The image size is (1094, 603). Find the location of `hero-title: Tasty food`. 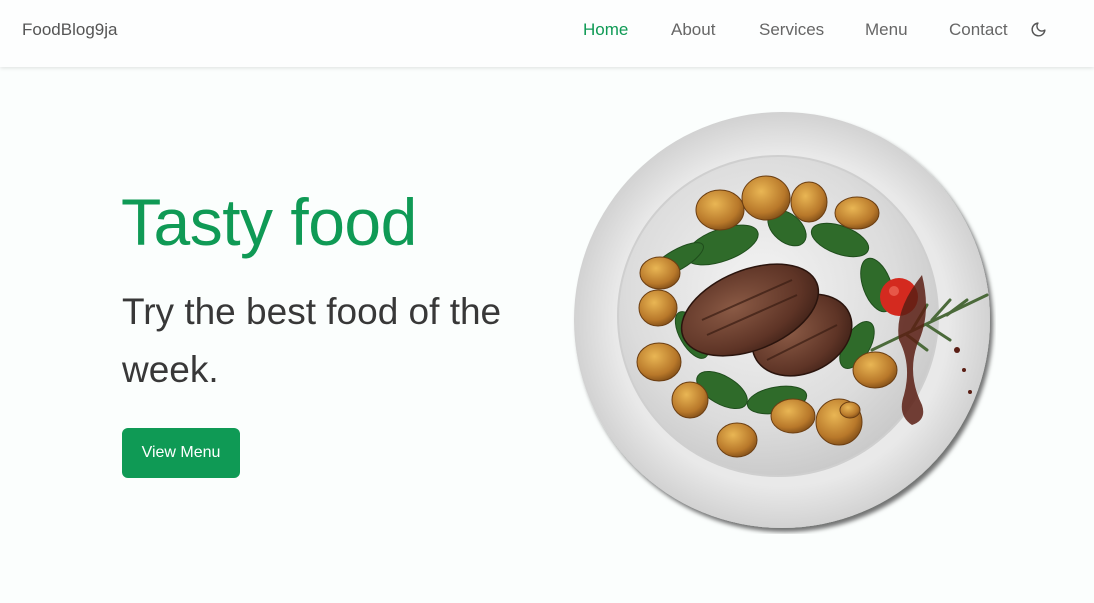

hero-title: Tasty food is located at coordinates (269, 222).